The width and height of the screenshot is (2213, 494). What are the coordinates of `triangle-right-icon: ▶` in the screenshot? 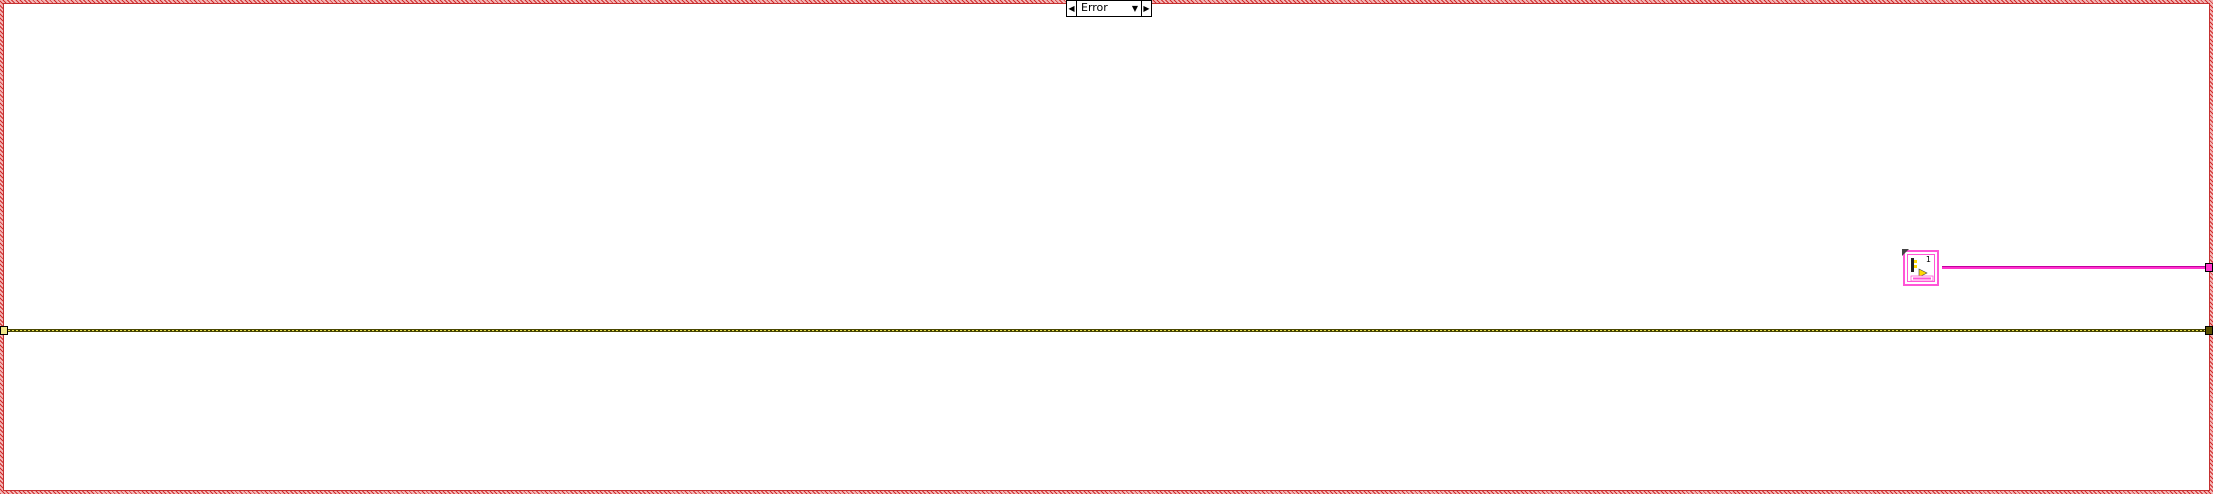 It's located at (1146, 8).